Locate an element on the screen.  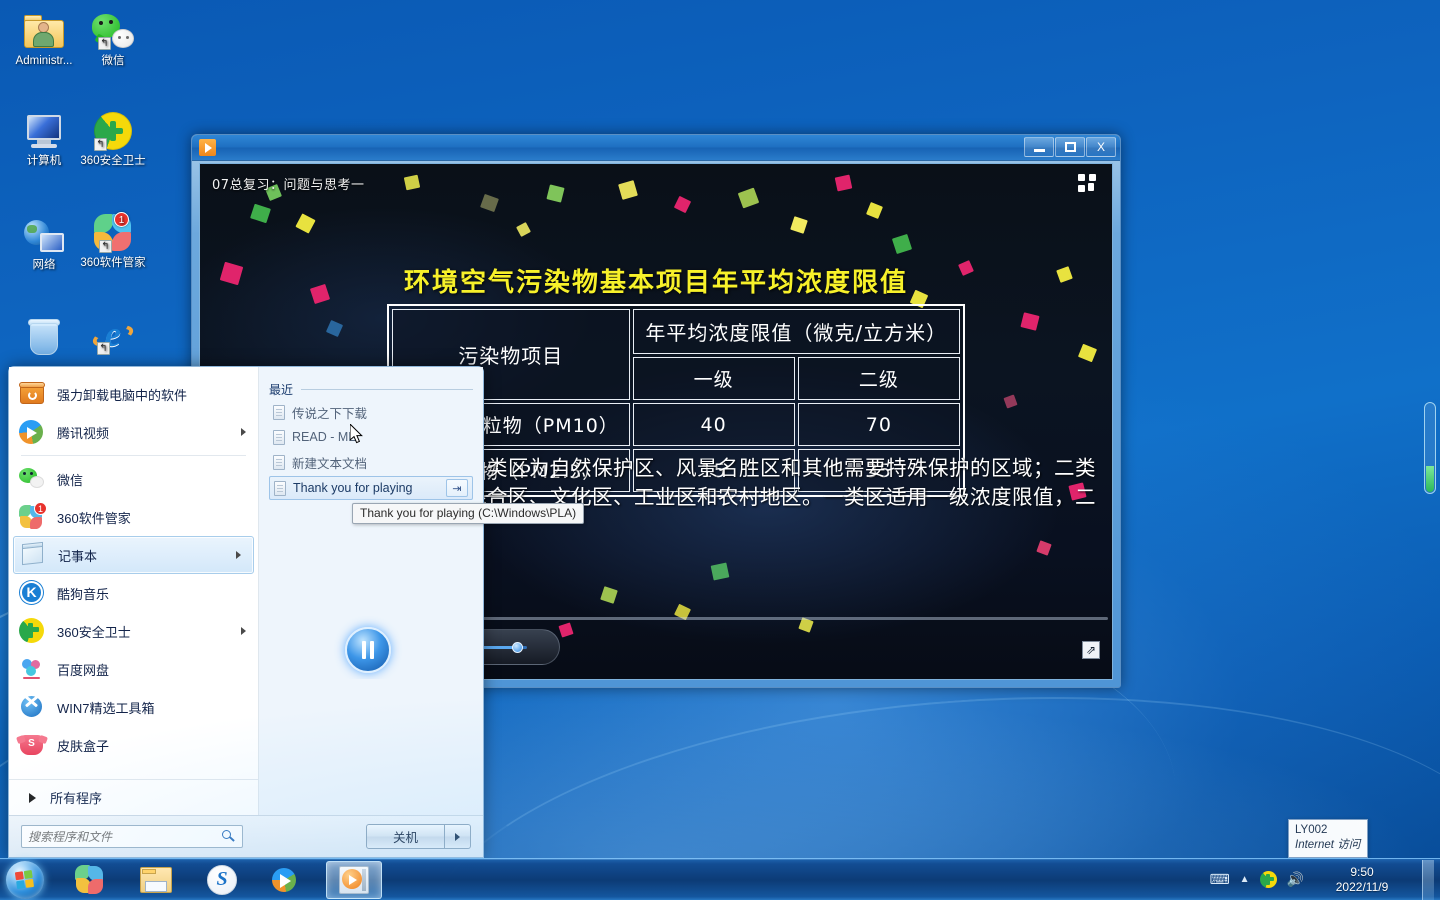
taskbar-item-tencent-video is located at coordinates (288, 880).